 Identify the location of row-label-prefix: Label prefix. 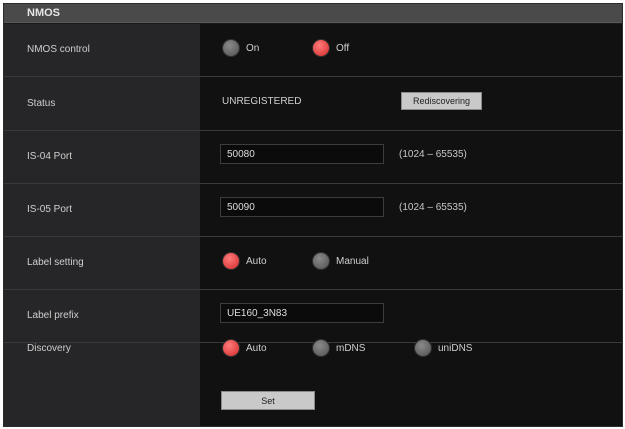
(313, 316).